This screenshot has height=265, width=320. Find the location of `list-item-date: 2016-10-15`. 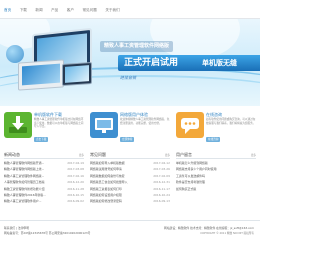

list-item-date: 2016-10-15 is located at coordinates (75, 194).